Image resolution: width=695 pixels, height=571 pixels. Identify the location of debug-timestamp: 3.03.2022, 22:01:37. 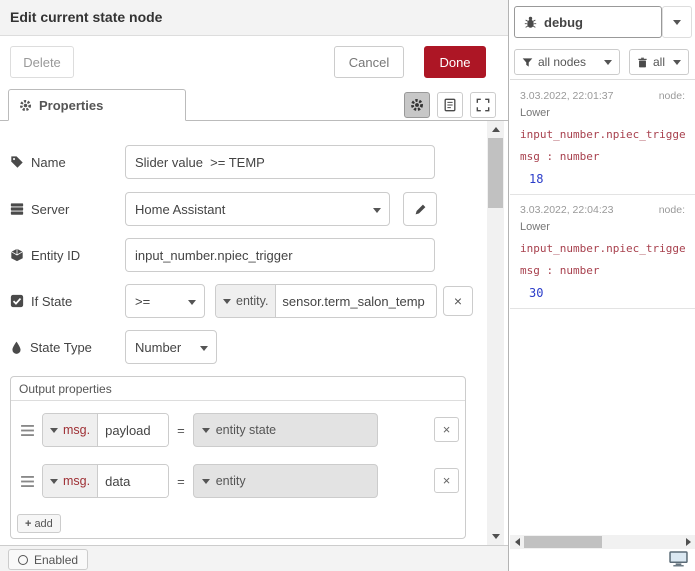
(567, 96).